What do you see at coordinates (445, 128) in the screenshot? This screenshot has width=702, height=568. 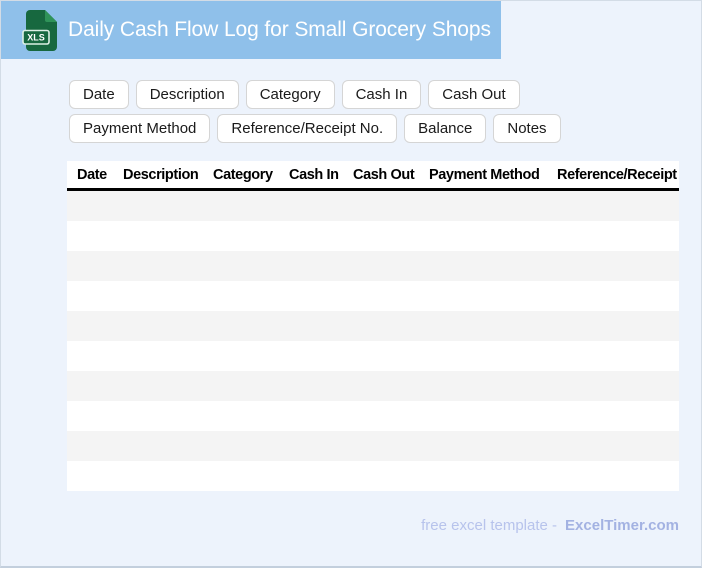 I see `chip-balance: Balance` at bounding box center [445, 128].